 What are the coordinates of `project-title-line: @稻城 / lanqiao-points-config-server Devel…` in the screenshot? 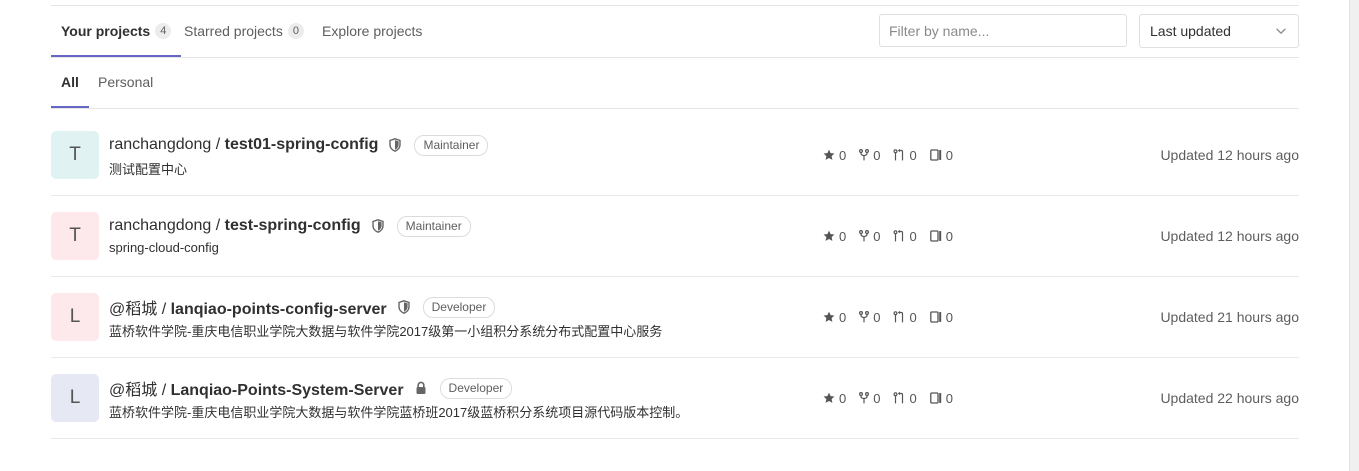 It's located at (302, 307).